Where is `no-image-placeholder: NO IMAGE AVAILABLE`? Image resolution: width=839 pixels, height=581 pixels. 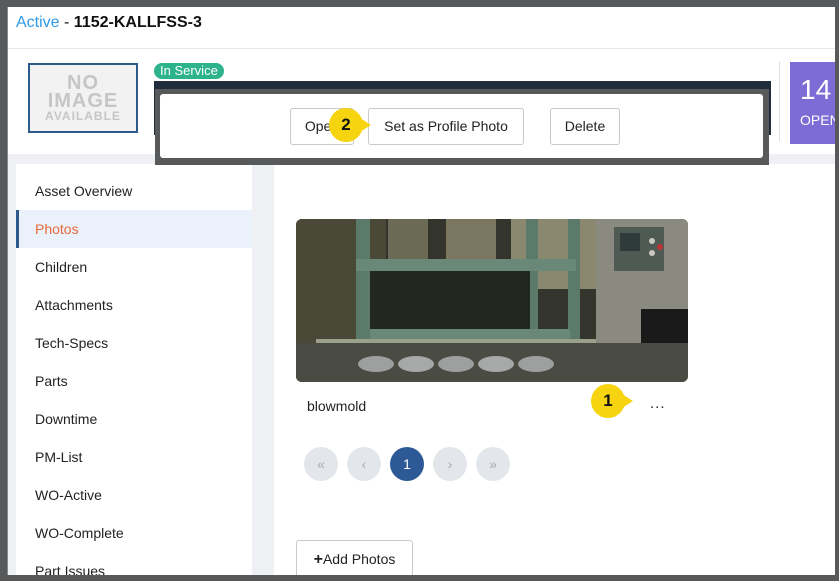
no-image-placeholder: NO IMAGE AVAILABLE is located at coordinates (83, 98).